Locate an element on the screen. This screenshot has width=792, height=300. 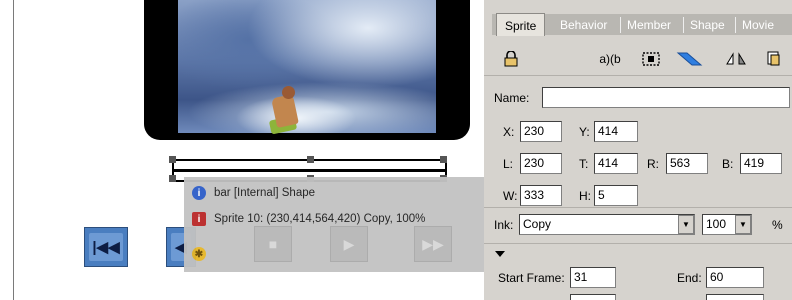
top-label: T: is located at coordinates (584, 164).